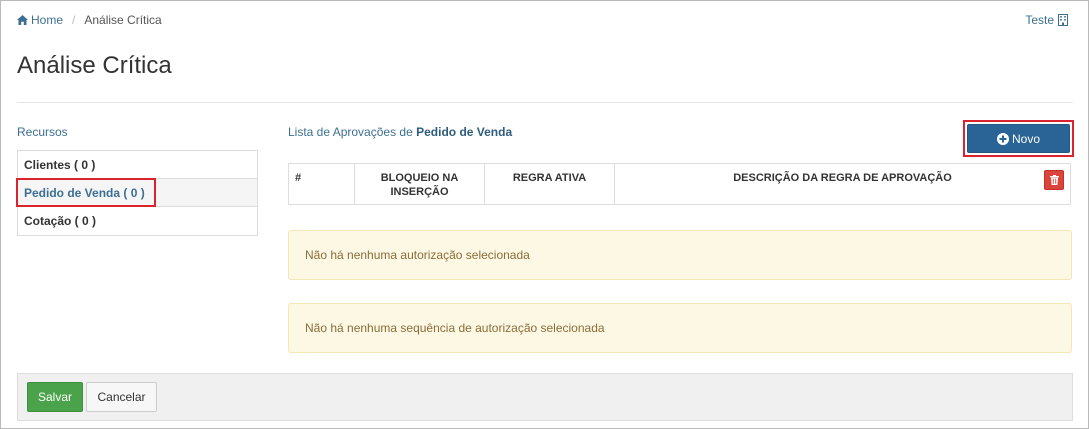  I want to click on new-button: Novo, so click(1018, 138).